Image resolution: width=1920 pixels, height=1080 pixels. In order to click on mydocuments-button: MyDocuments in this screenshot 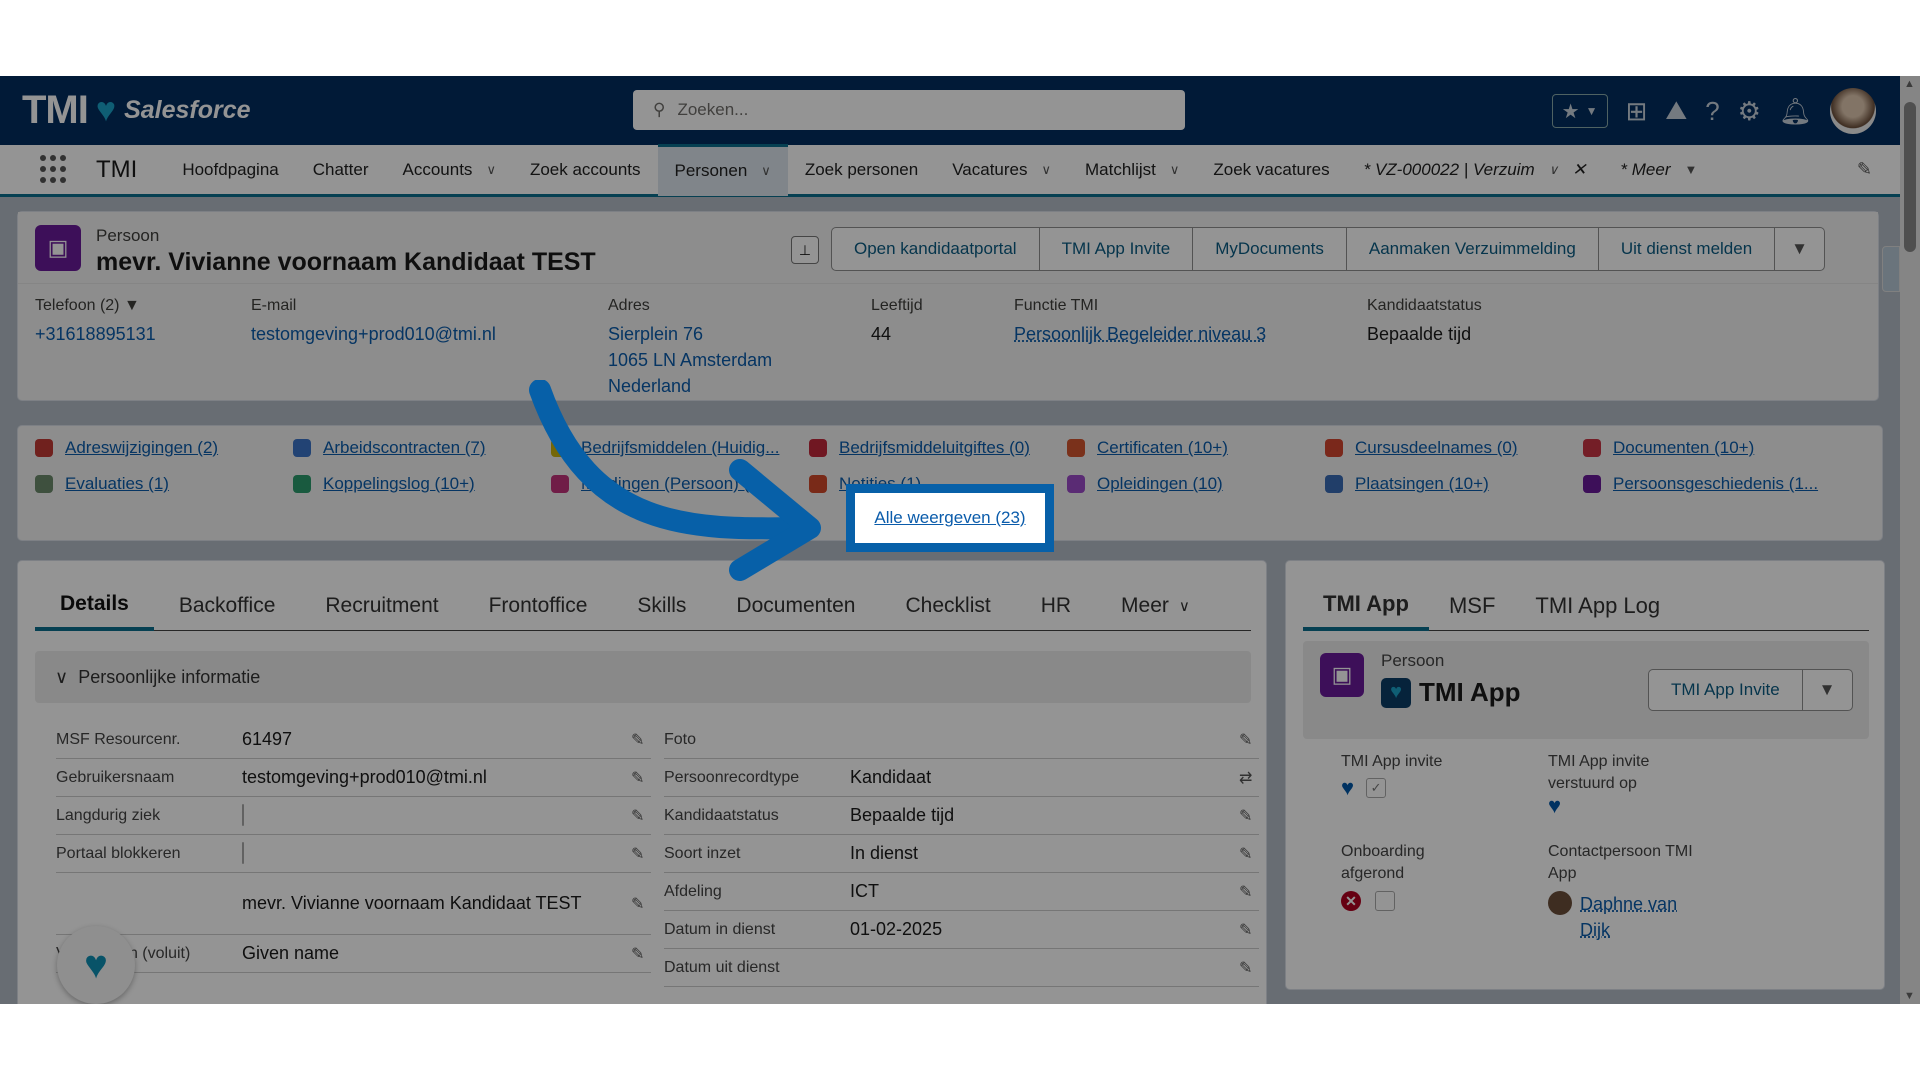, I will do `click(1270, 249)`.